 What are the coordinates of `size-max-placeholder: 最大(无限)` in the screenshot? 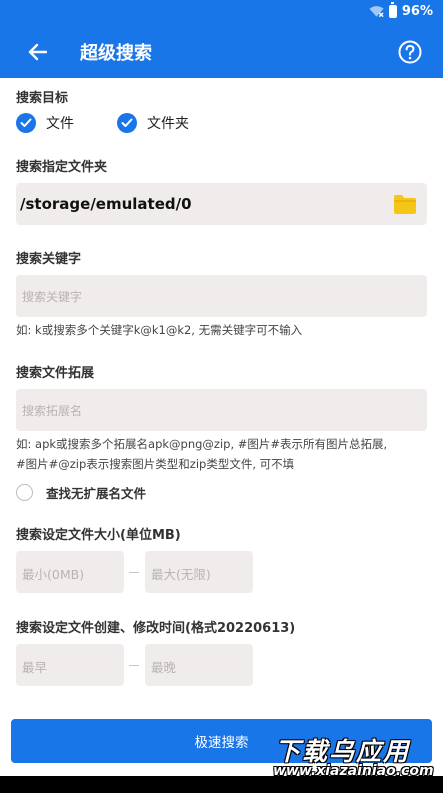 It's located at (181, 574).